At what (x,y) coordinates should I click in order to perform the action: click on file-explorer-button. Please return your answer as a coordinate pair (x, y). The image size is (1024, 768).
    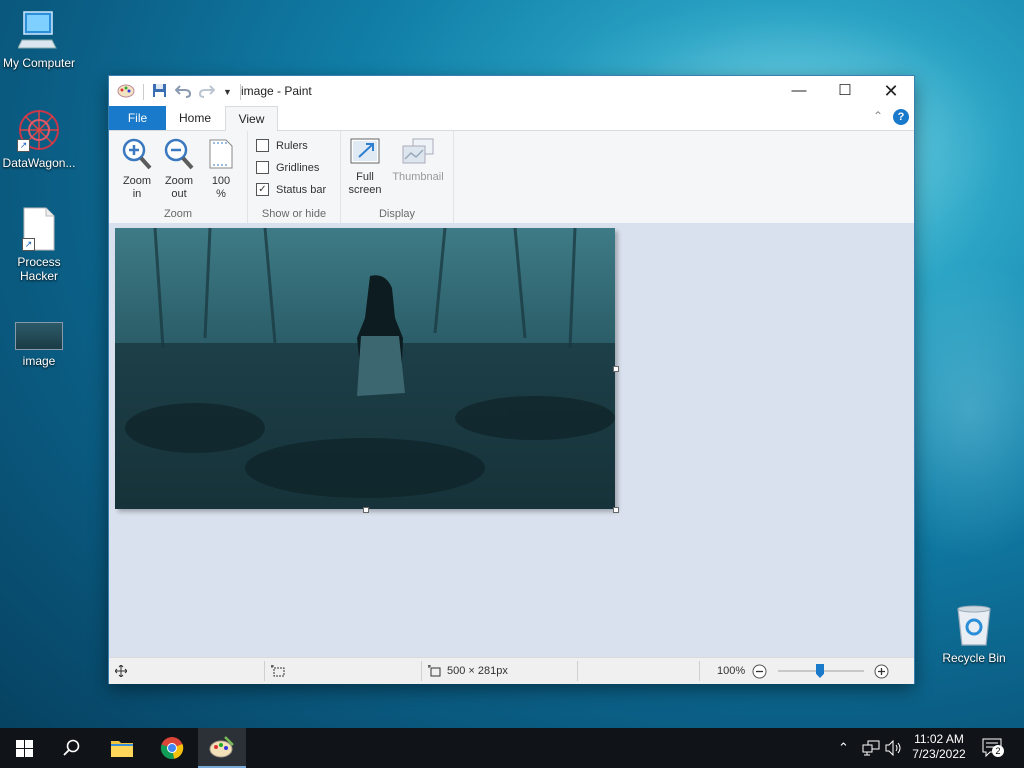
    Looking at the image, I should click on (122, 748).